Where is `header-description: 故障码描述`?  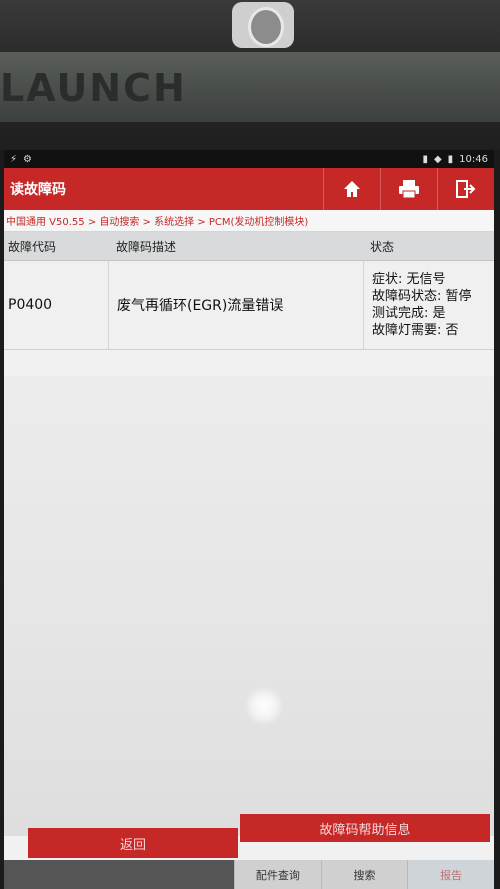 header-description: 故障码描述 is located at coordinates (146, 246).